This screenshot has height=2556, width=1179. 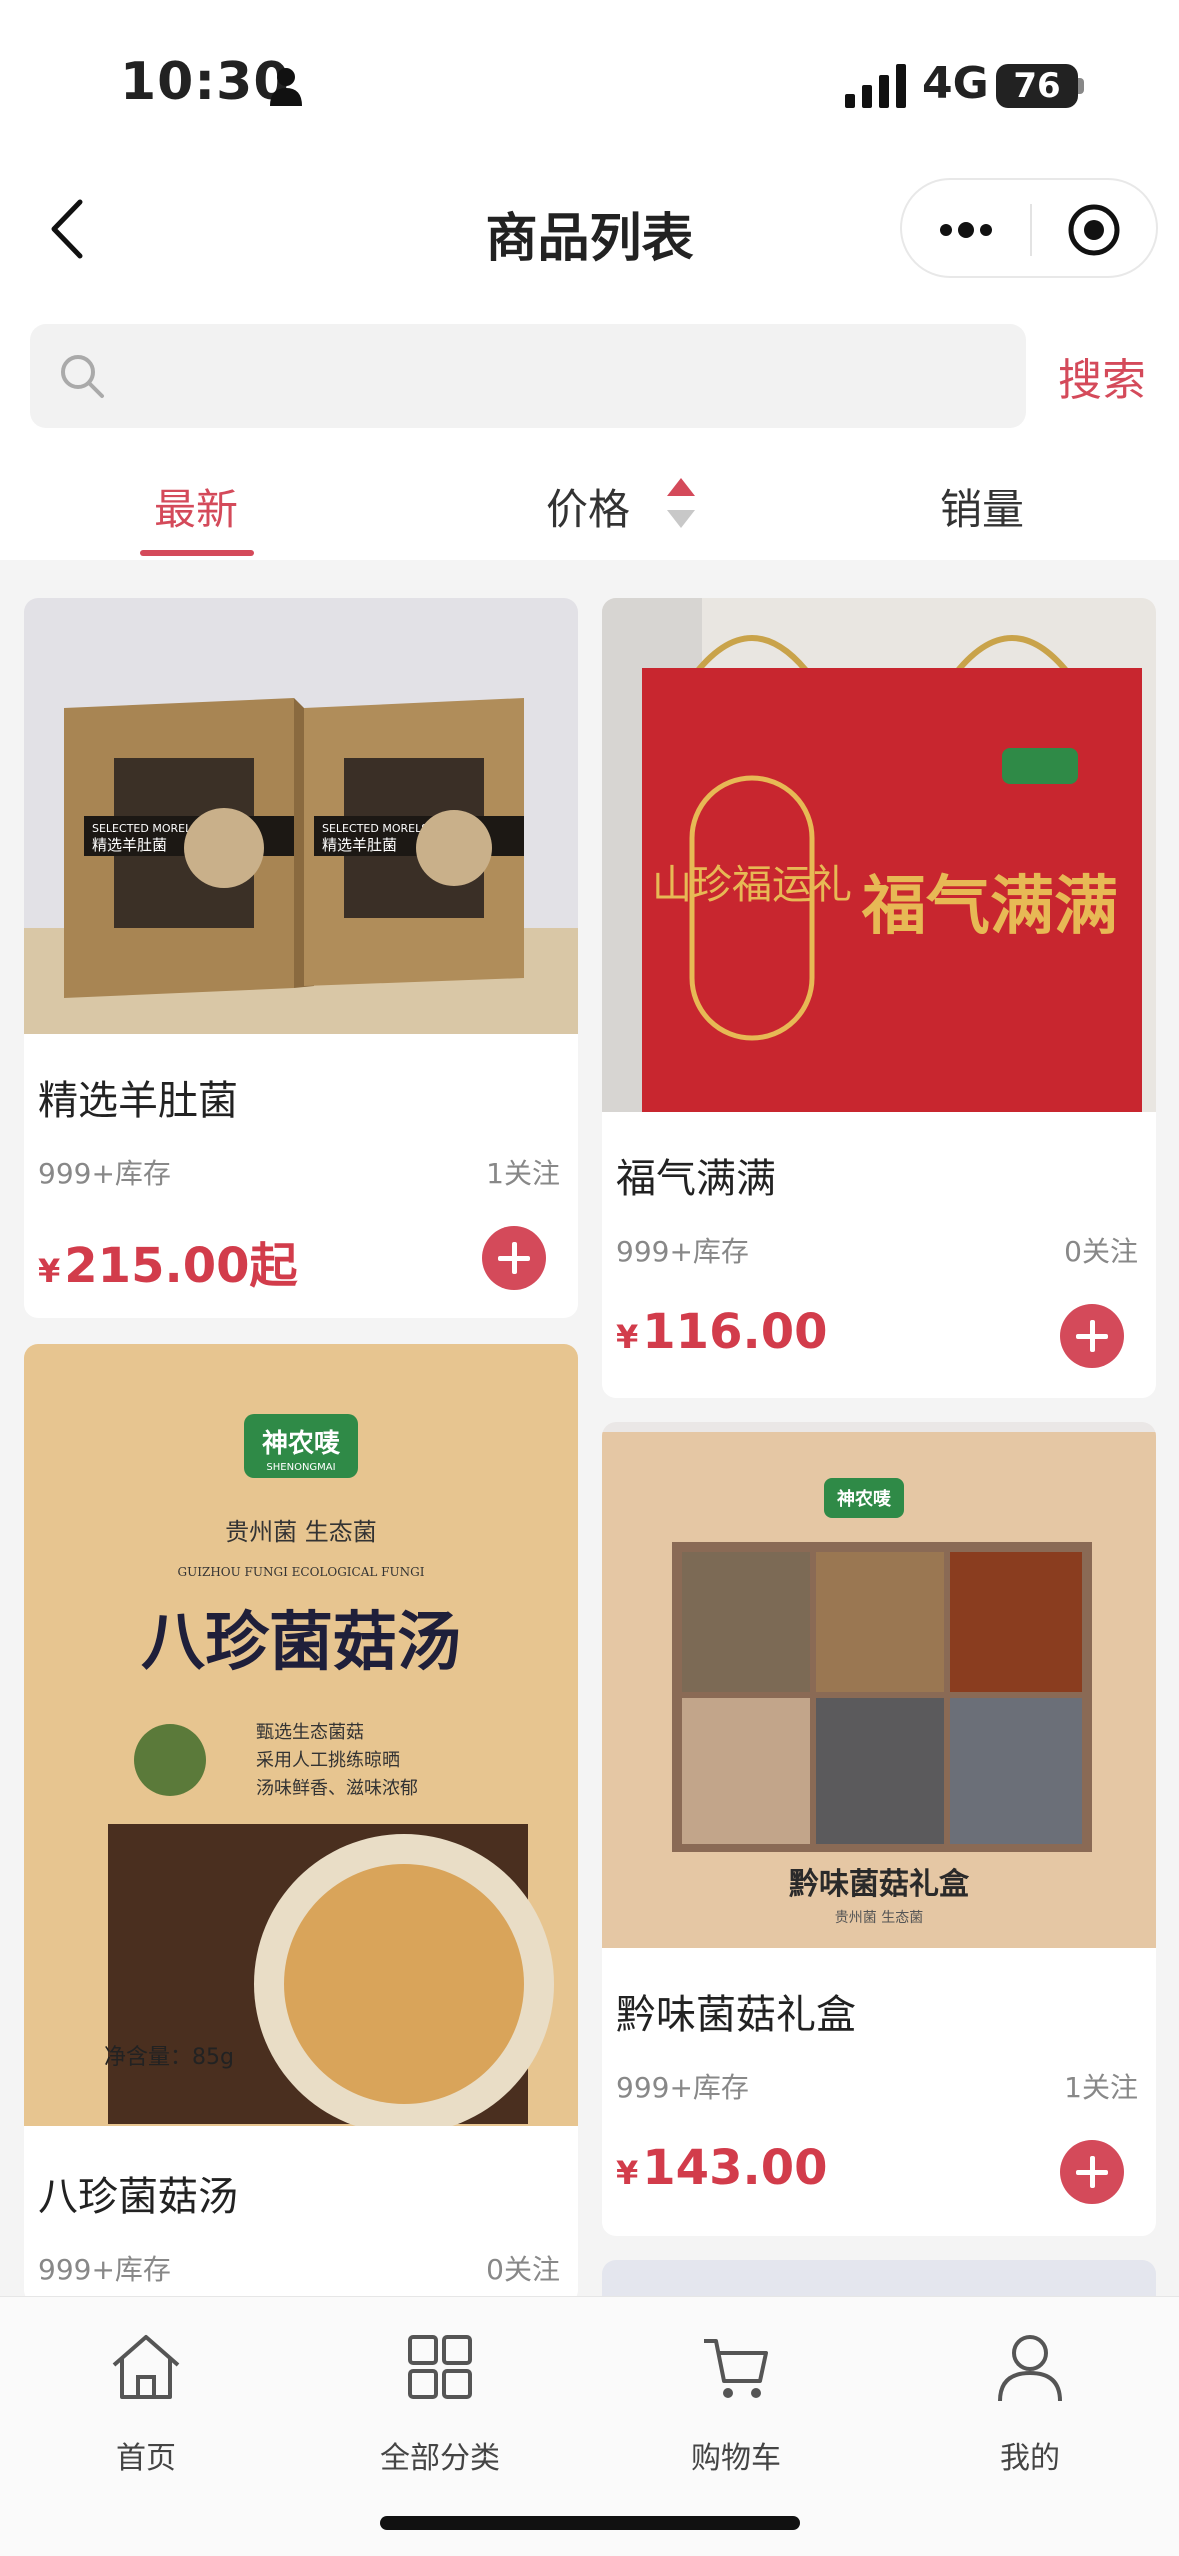 What do you see at coordinates (1102, 376) in the screenshot?
I see `search-button: 搜索` at bounding box center [1102, 376].